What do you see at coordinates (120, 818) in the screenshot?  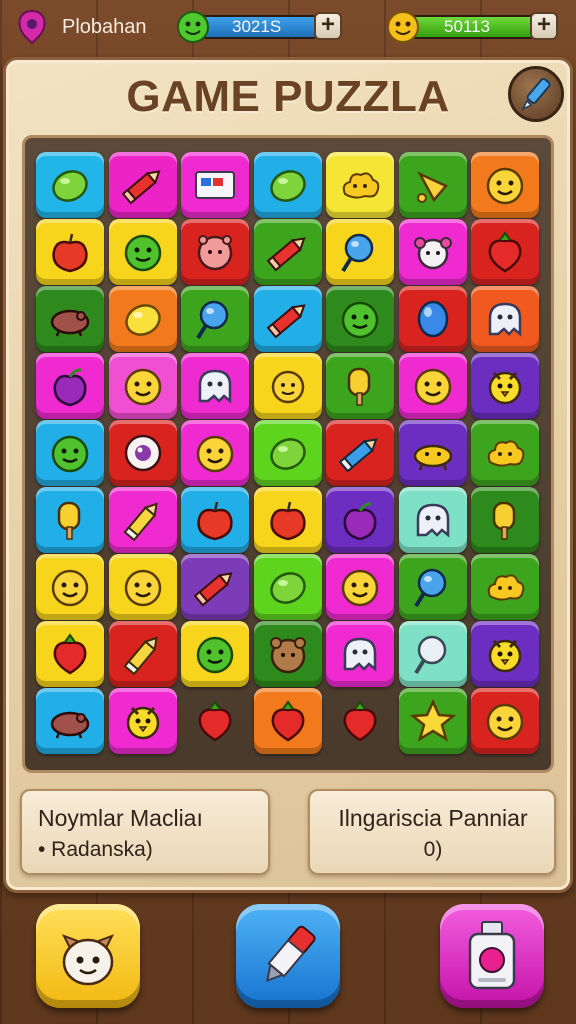 I see `info-left-line1: Noymlar Macliaı` at bounding box center [120, 818].